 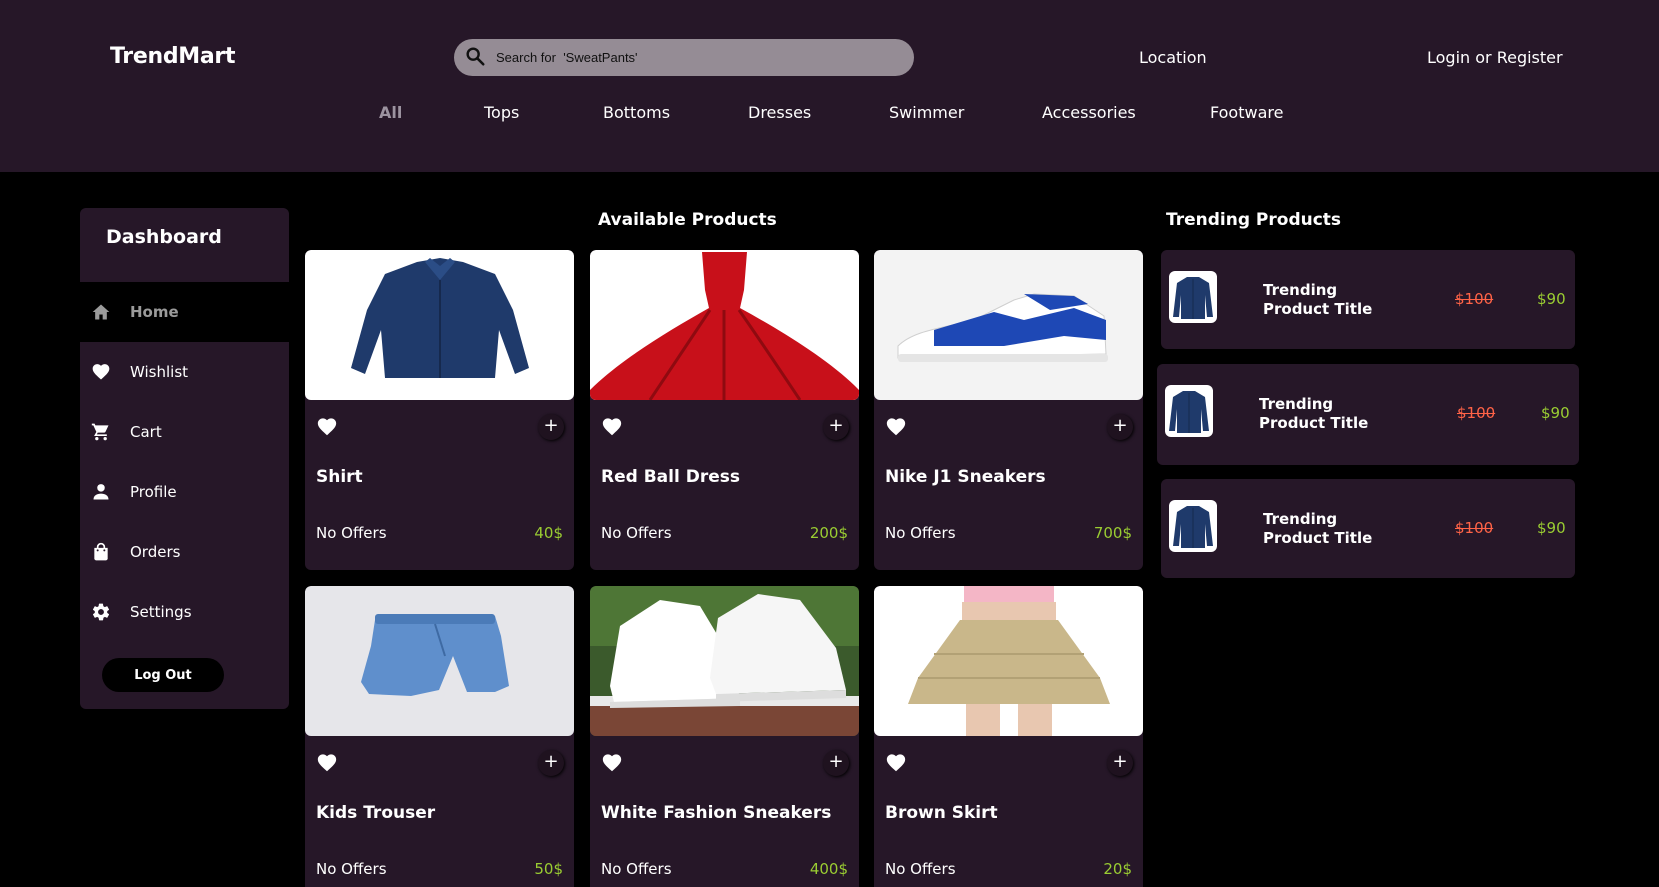 I want to click on sidebar-item-orders: Orders, so click(x=184, y=552).